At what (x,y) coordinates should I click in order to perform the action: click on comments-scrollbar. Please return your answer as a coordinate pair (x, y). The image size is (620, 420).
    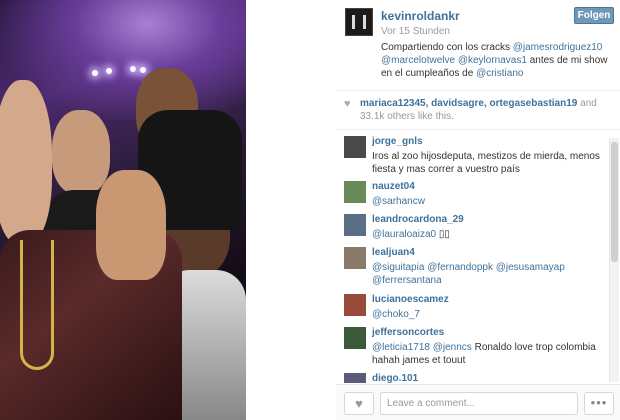
    Looking at the image, I should click on (614, 260).